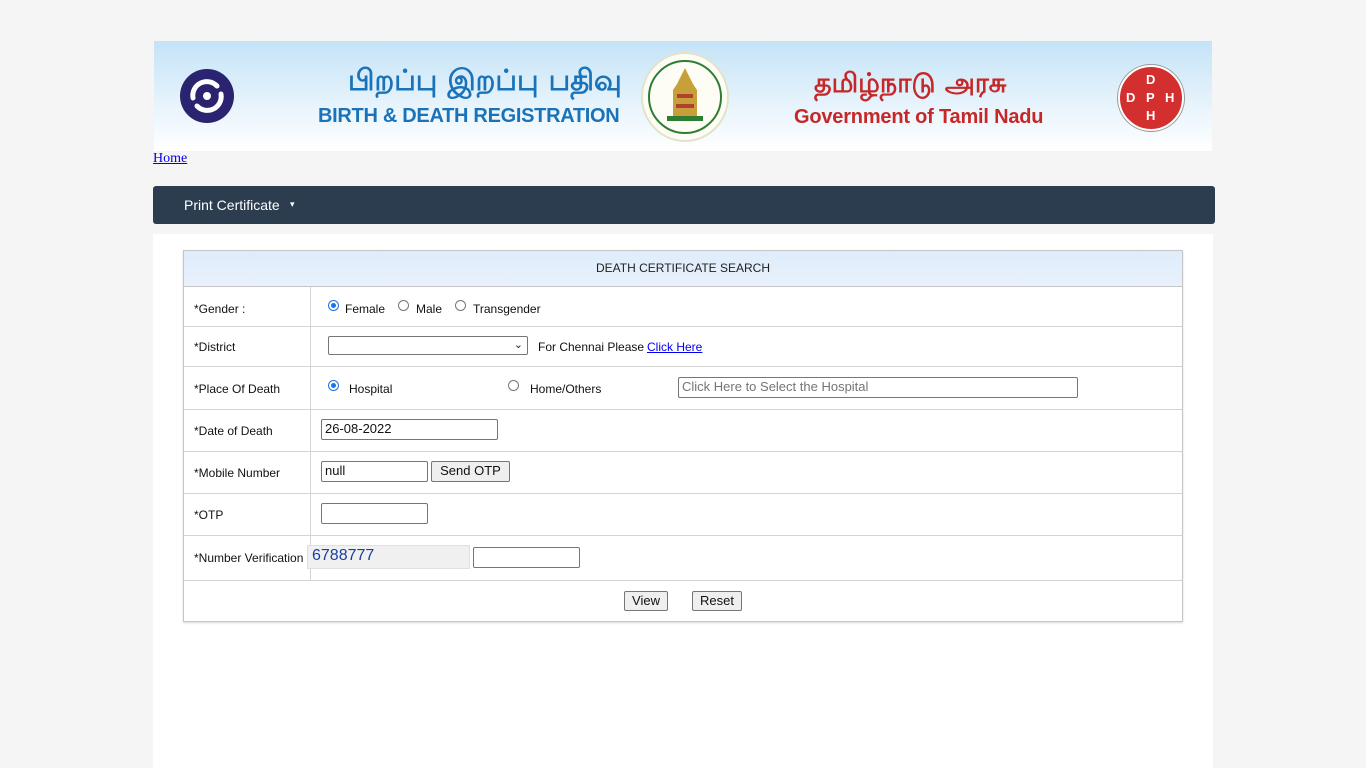 Image resolution: width=1366 pixels, height=768 pixels. Describe the element at coordinates (428, 345) in the screenshot. I see `district-select: ⌄` at that location.